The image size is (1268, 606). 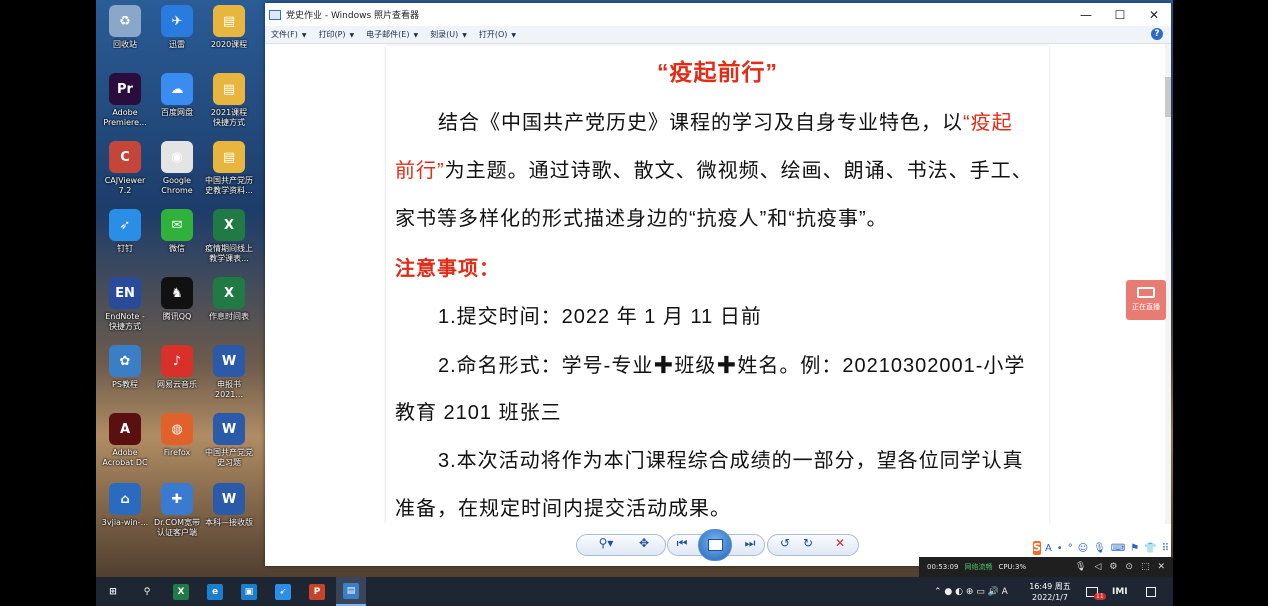 I want to click on desktop-icon: ➶ 钉钉, so click(x=125, y=231).